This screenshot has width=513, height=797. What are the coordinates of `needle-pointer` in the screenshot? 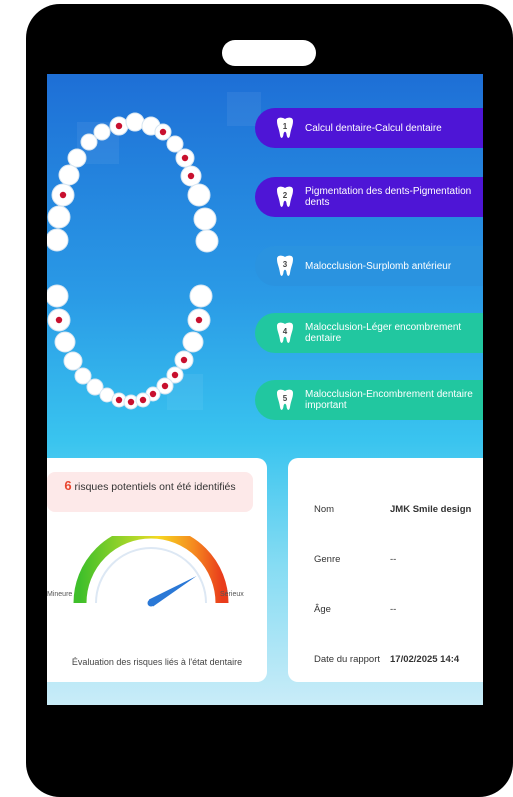 It's located at (172, 591).